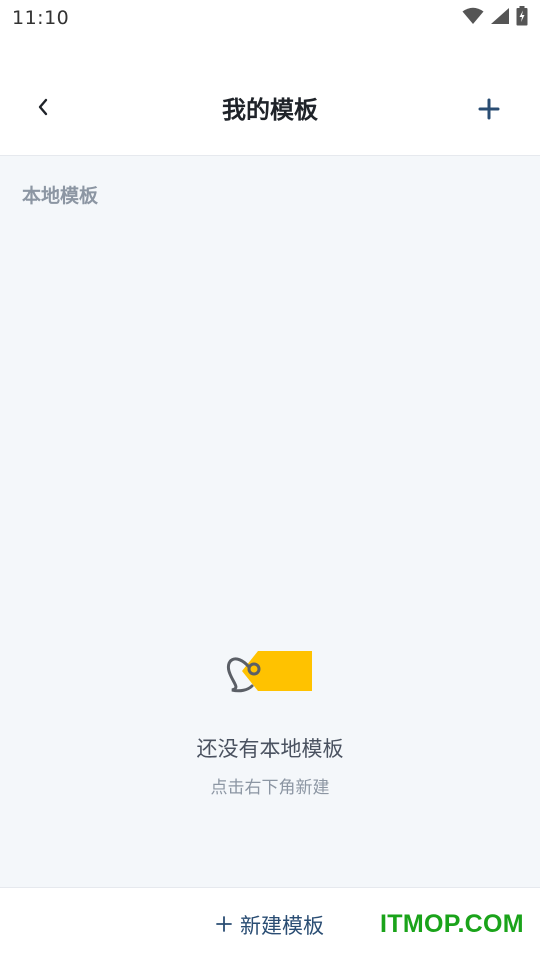 This screenshot has height=960, width=540. What do you see at coordinates (473, 18) in the screenshot?
I see `wifi-icon` at bounding box center [473, 18].